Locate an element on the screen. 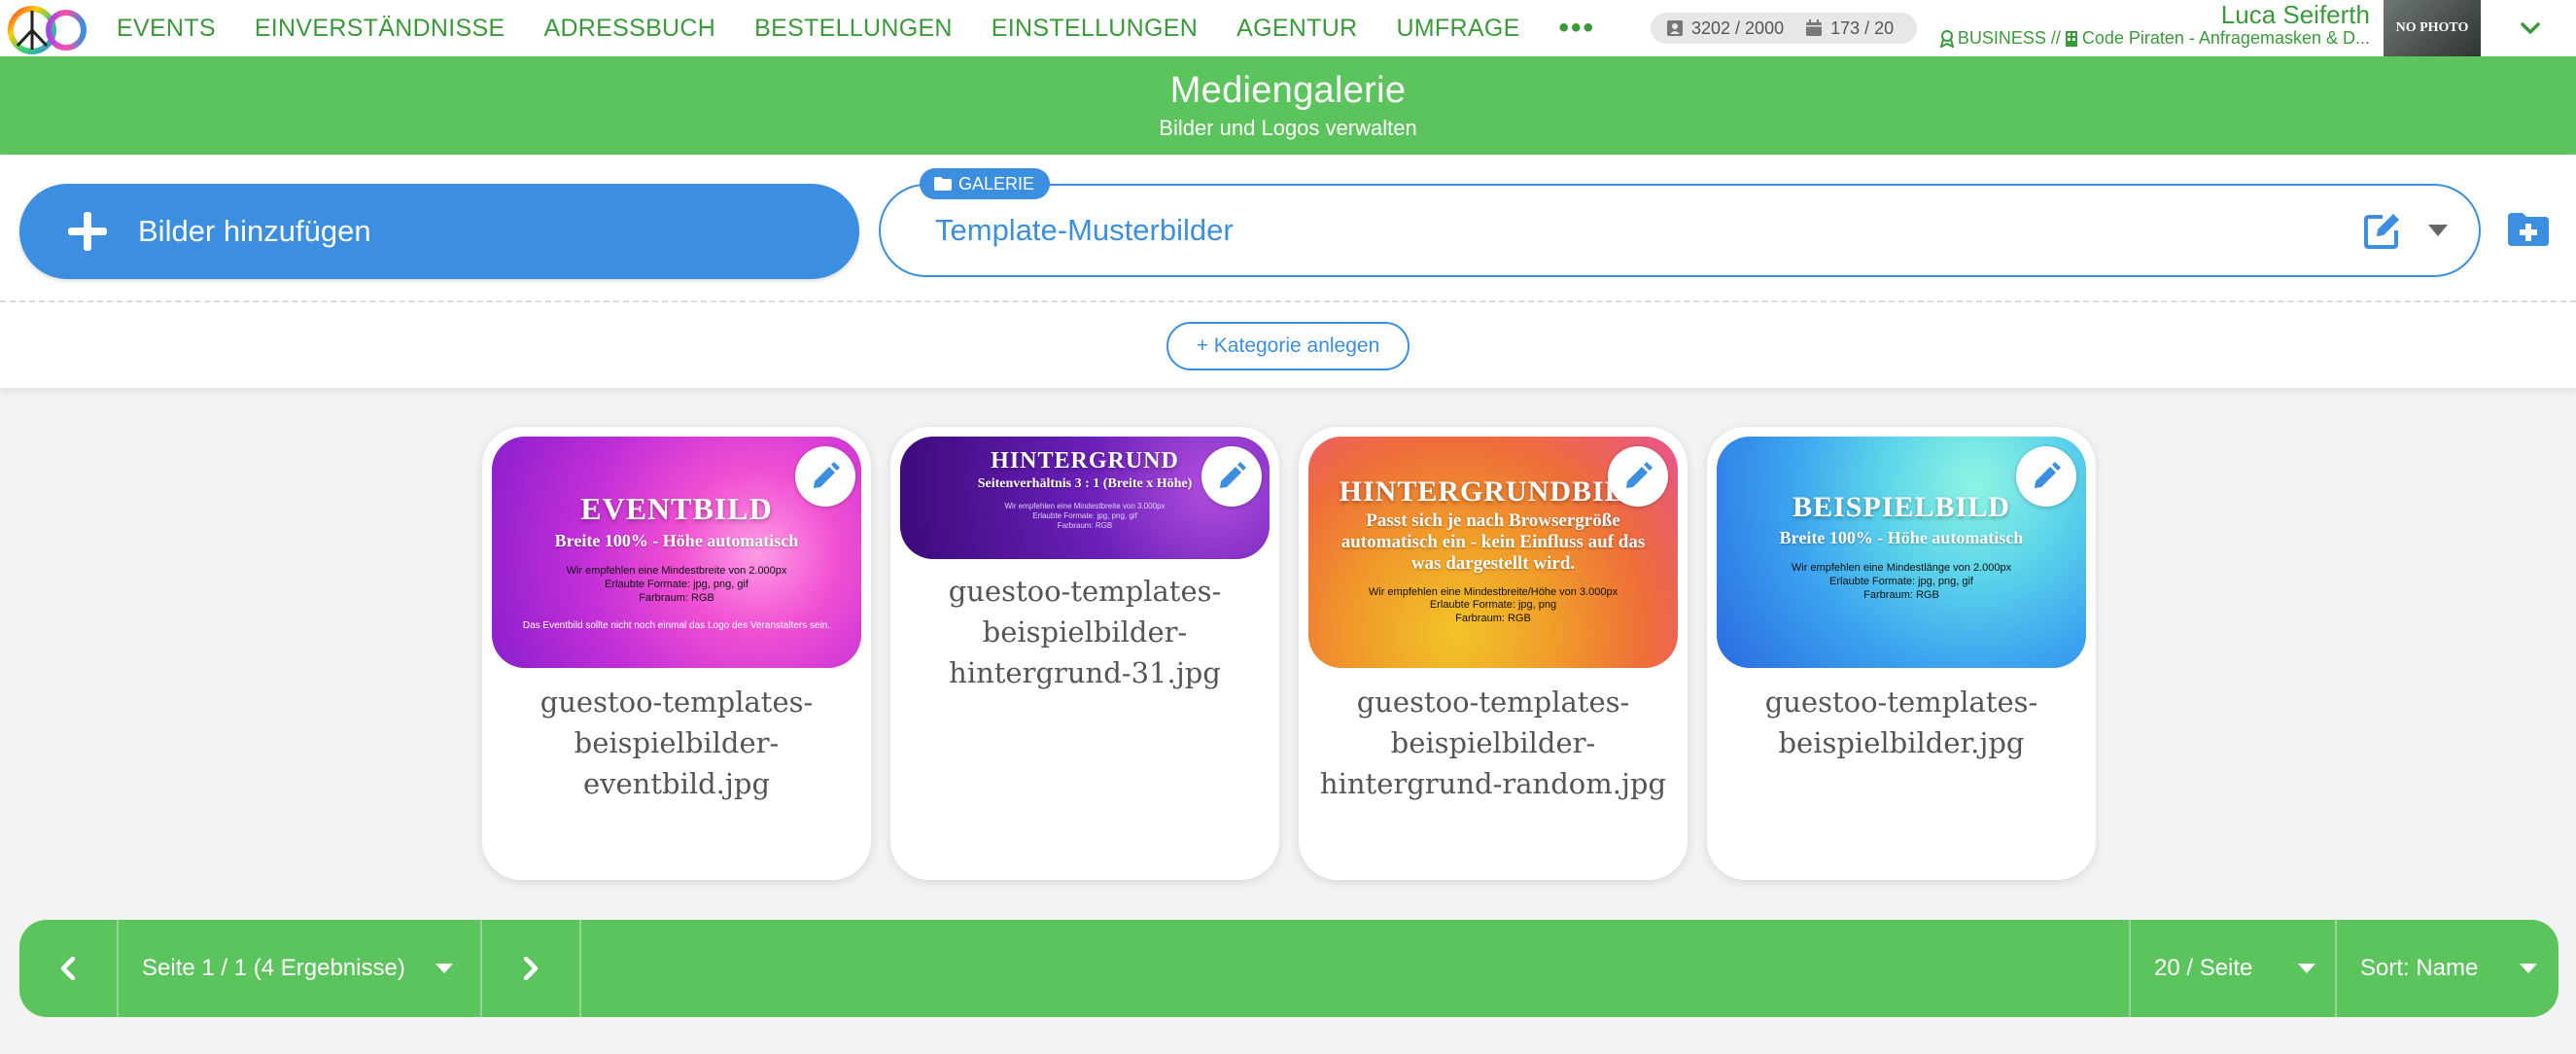 The image size is (2576, 1054). user-name: Luca Seiferth is located at coordinates (2295, 15).